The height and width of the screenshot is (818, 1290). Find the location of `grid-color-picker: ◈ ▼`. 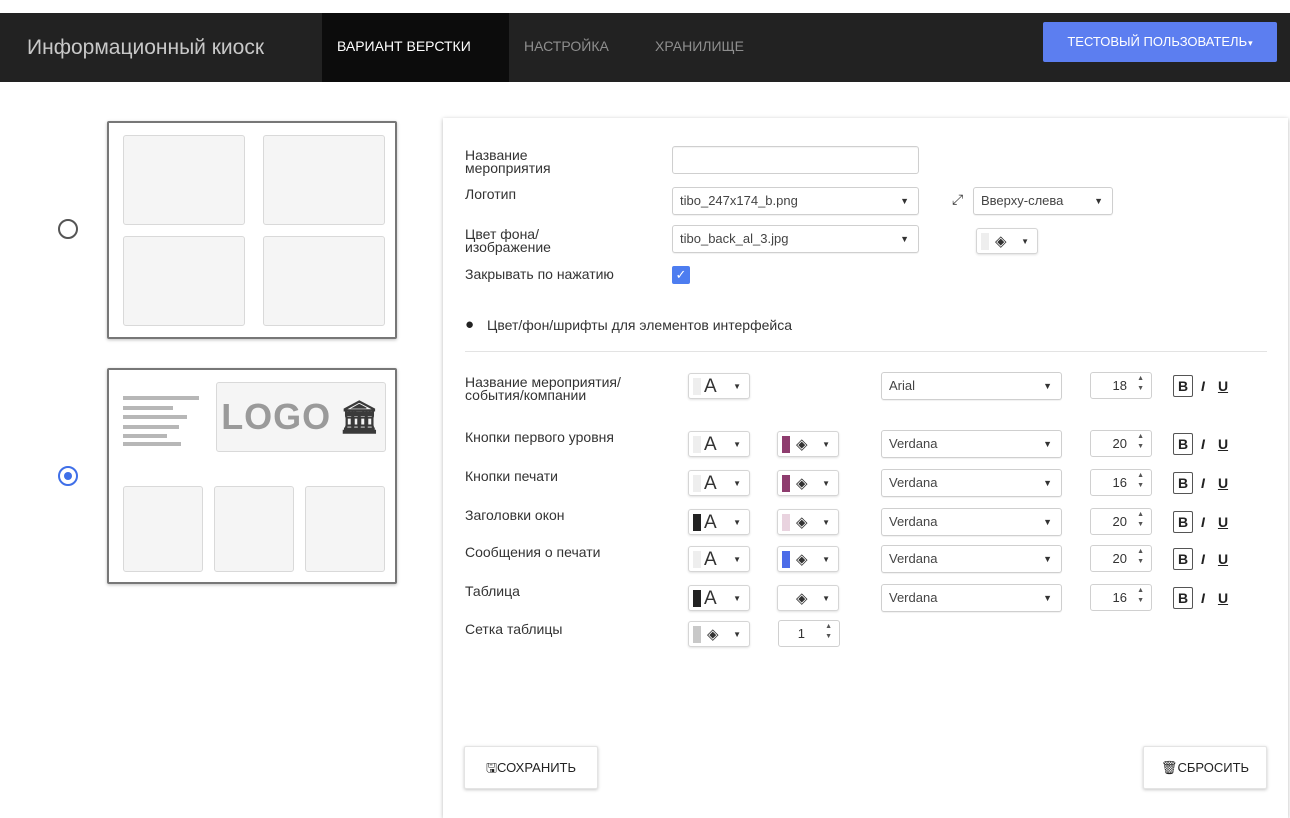

grid-color-picker: ◈ ▼ is located at coordinates (719, 634).